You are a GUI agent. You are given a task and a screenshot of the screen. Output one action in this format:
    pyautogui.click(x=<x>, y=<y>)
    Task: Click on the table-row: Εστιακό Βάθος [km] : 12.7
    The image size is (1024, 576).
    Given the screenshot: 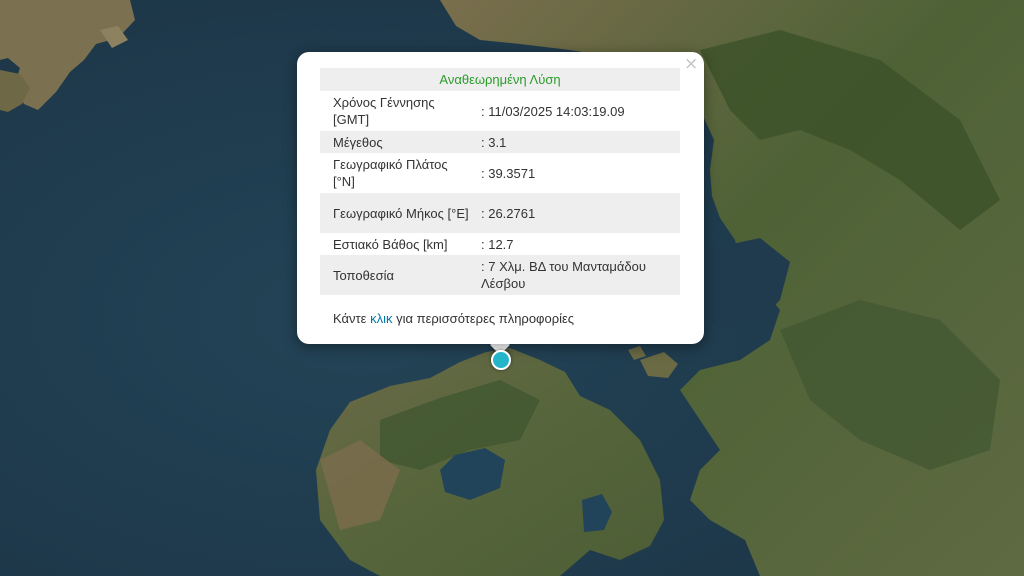 What is the action you would take?
    pyautogui.click(x=500, y=244)
    